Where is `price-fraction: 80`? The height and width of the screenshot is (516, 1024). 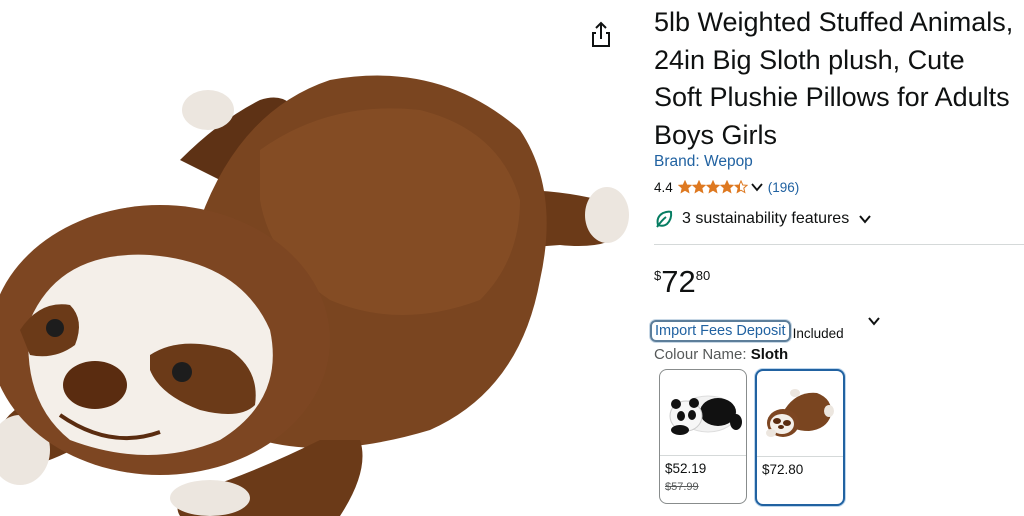 price-fraction: 80 is located at coordinates (703, 275).